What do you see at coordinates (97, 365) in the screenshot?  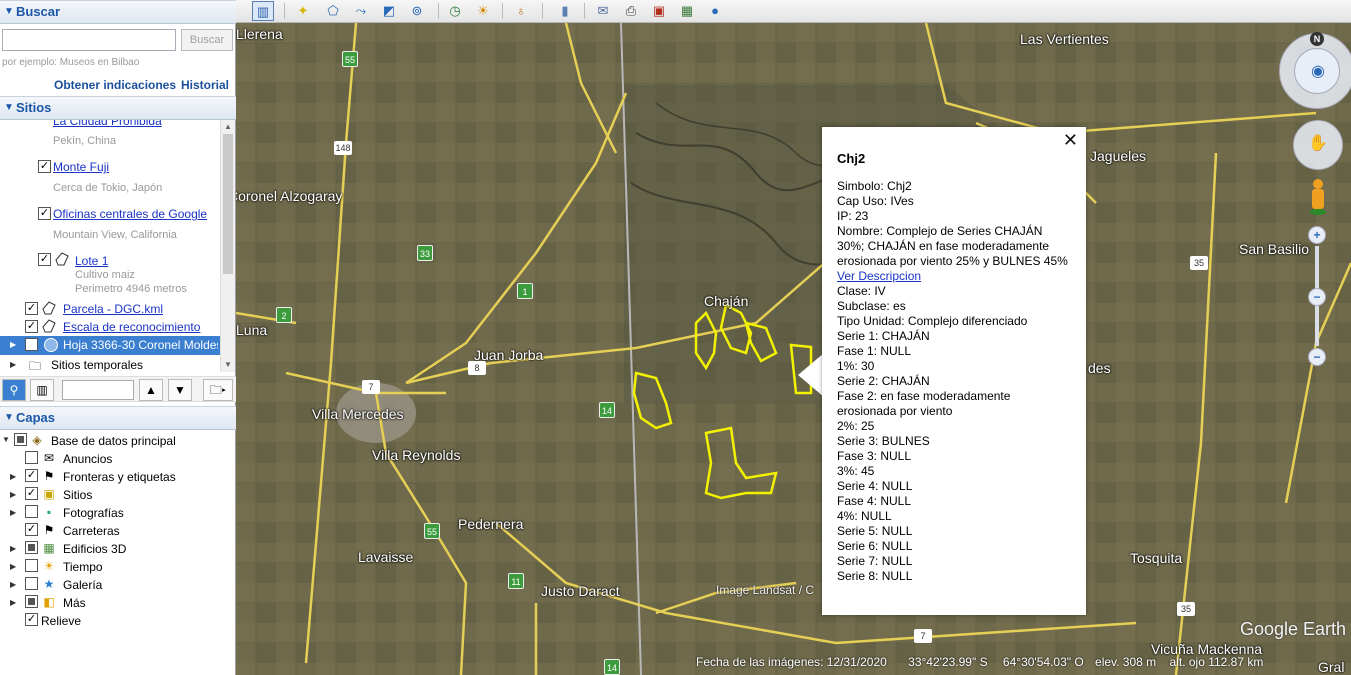 I see `place-label: Sitios temporales` at bounding box center [97, 365].